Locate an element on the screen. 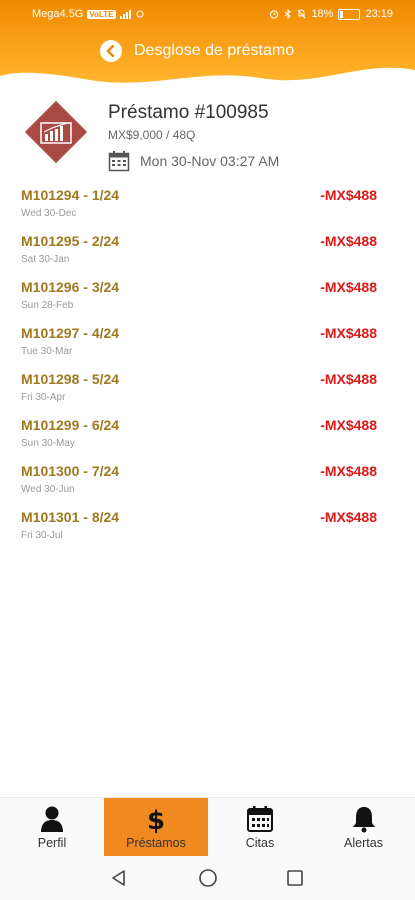  person-icon is located at coordinates (52, 819).